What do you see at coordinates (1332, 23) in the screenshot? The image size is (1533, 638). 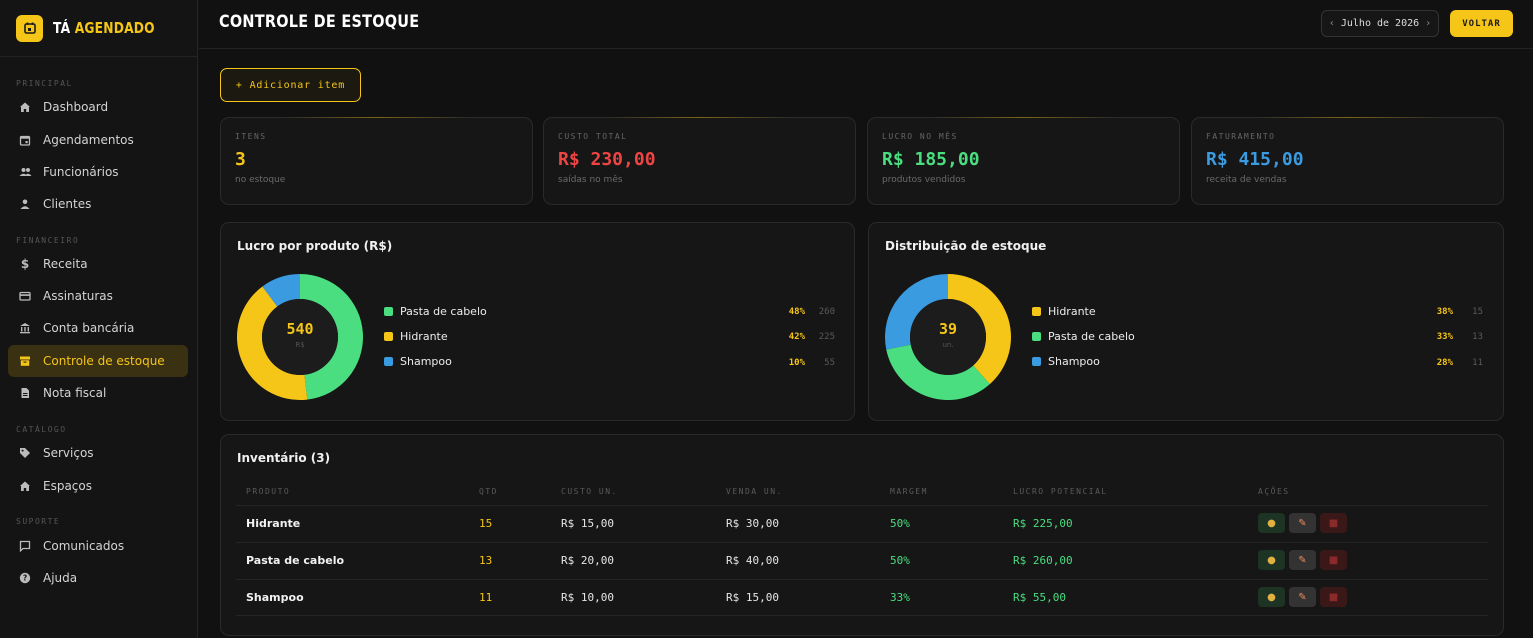 I see `chevron-left-icon: ‹` at bounding box center [1332, 23].